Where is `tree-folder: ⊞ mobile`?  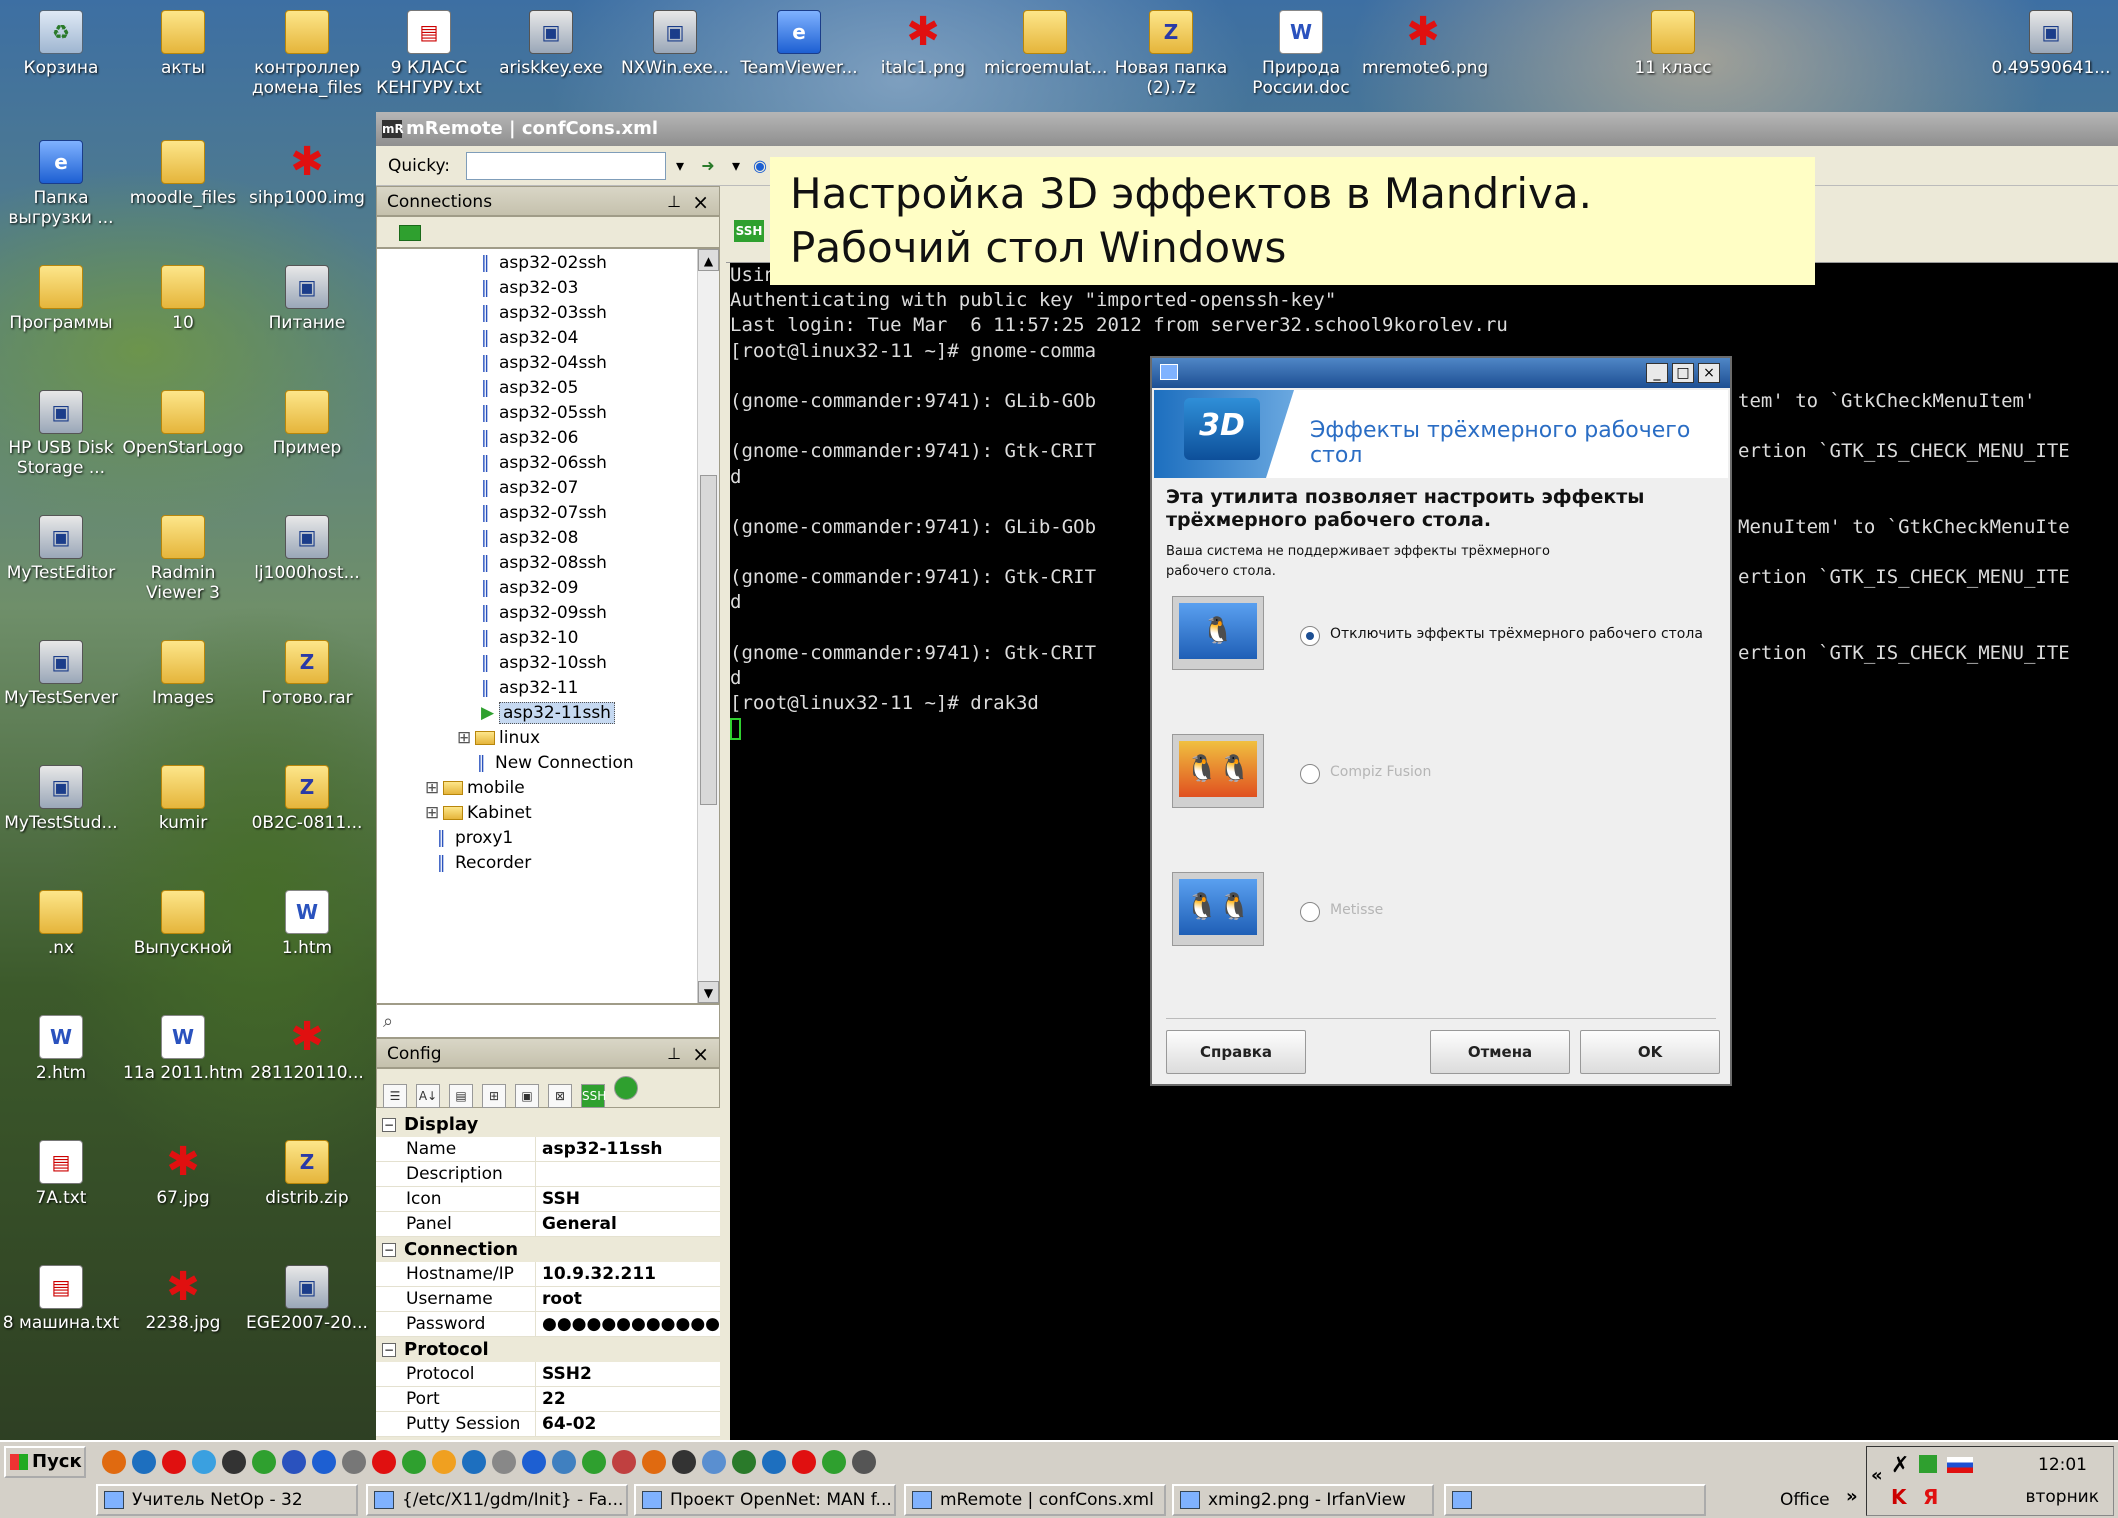 tree-folder: ⊞ mobile is located at coordinates (475, 788).